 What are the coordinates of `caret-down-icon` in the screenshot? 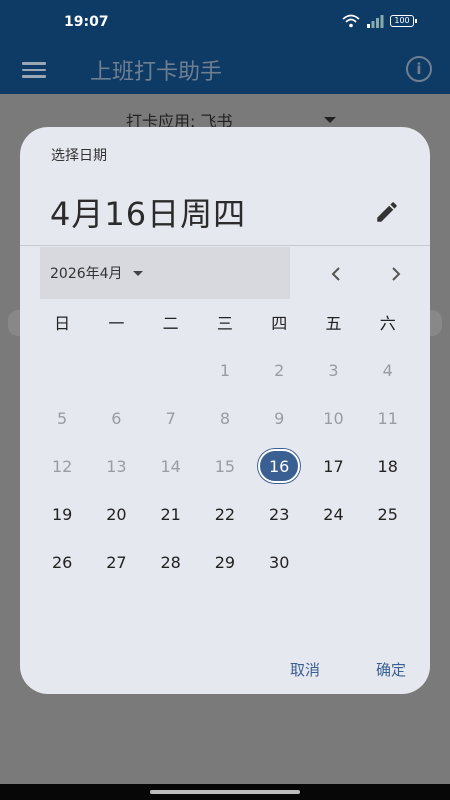 It's located at (137, 273).